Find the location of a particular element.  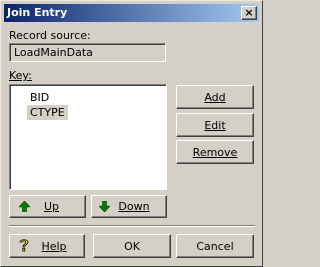

arrow-up-icon is located at coordinates (24, 206).